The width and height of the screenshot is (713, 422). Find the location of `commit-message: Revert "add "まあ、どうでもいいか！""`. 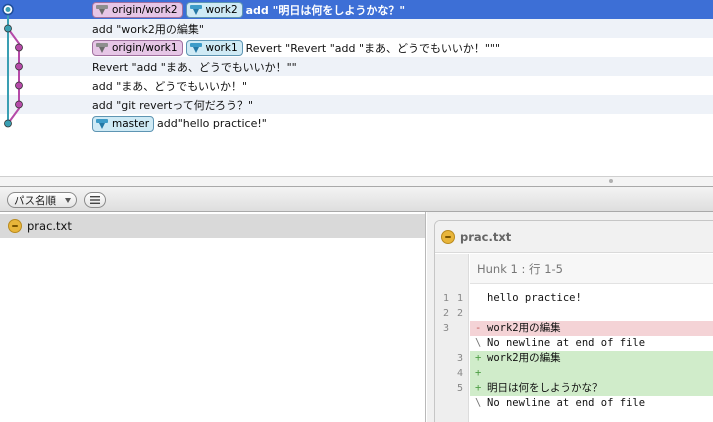

commit-message: Revert "add "まあ、どうでもいいか！"" is located at coordinates (194, 67).